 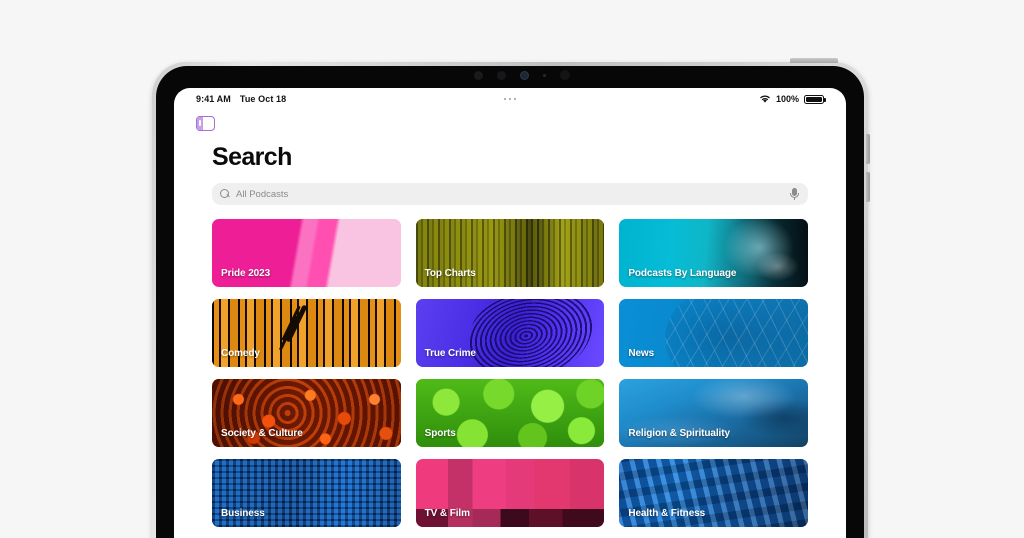 I want to click on category-label: Comedy, so click(x=240, y=353).